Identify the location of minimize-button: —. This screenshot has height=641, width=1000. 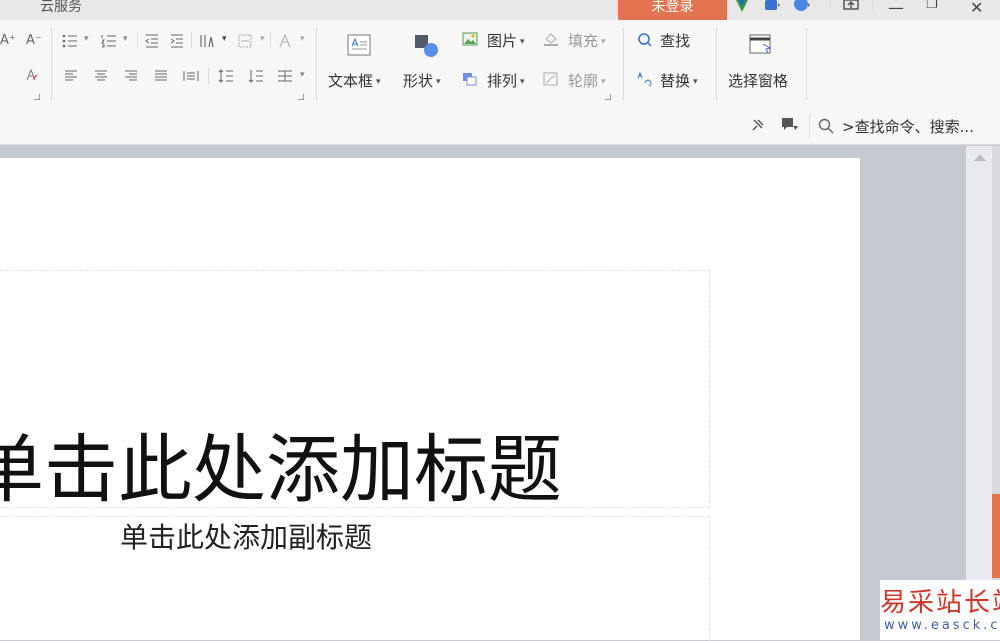
(896, 8).